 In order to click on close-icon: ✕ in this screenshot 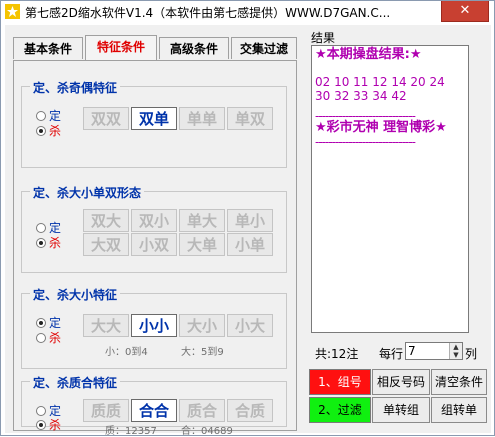, I will do `click(465, 10)`.